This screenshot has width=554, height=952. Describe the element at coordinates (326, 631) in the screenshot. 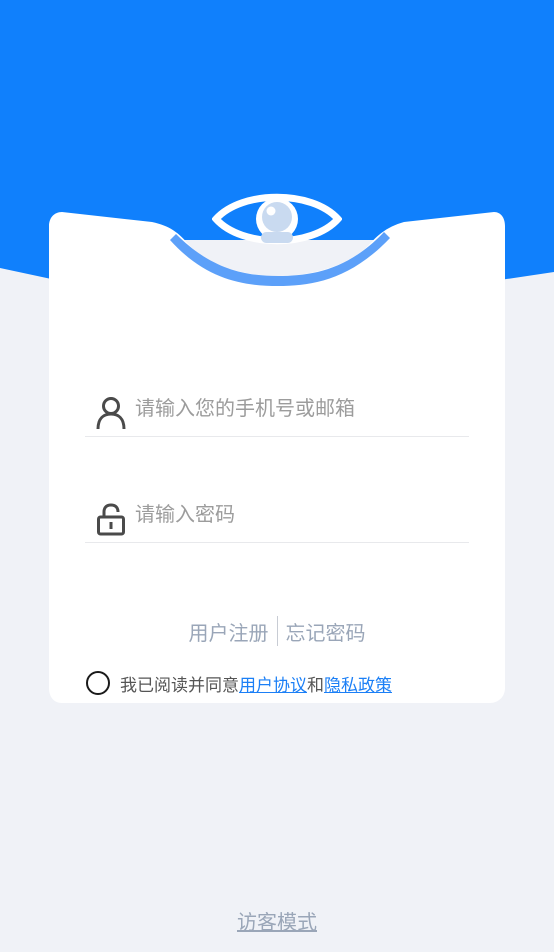

I see `forgot-password-link: 忘记密码` at that location.